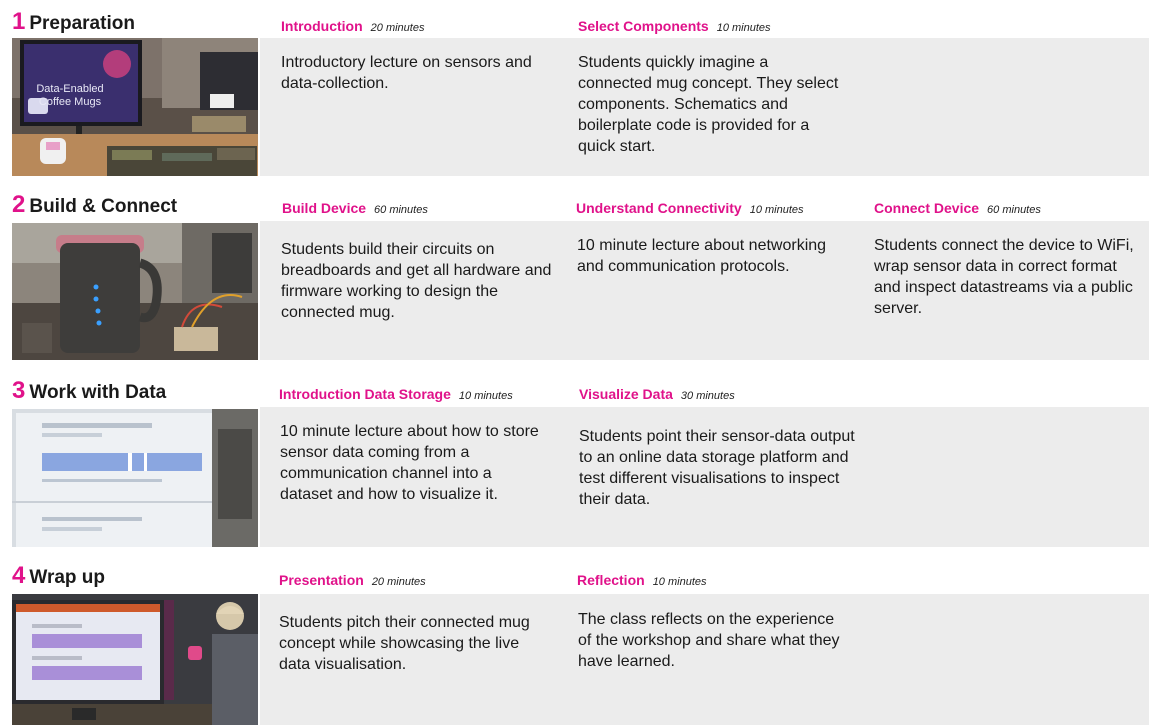 This screenshot has height=725, width=1149. I want to click on phase-photo-data, so click(135, 478).